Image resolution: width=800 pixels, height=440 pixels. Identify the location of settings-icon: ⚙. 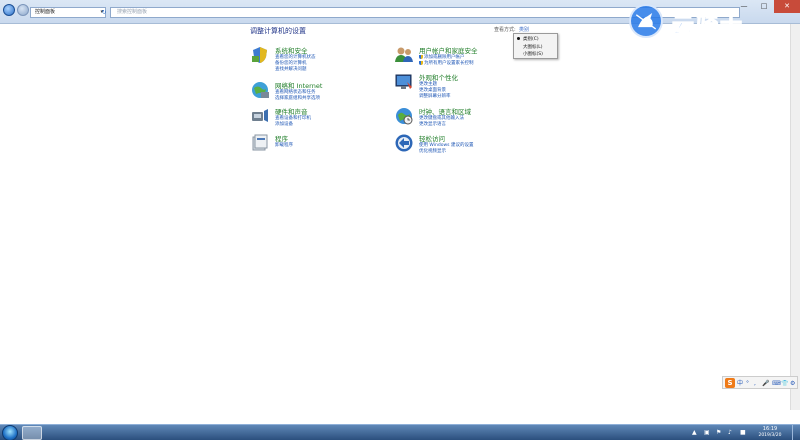
(792, 383).